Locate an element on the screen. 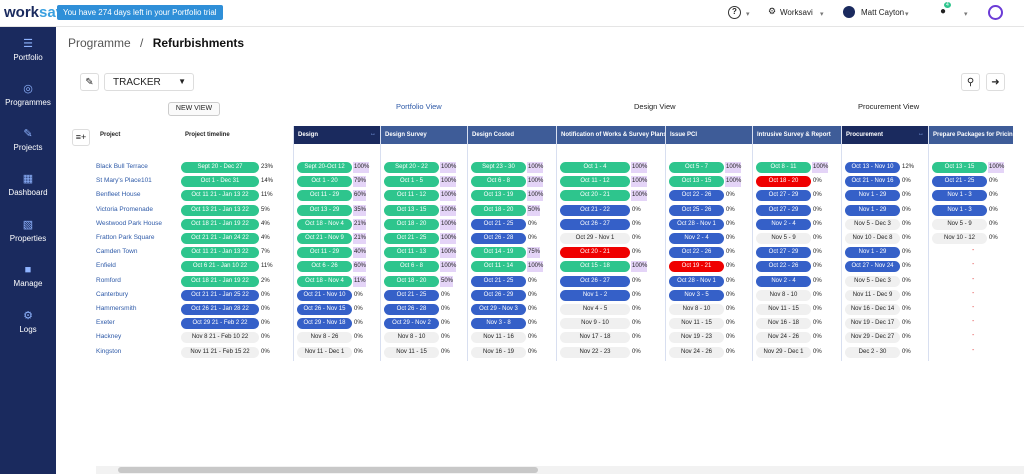 This screenshot has width=1024, height=474. stage-date-pill: Nov 1 - 2 is located at coordinates (595, 295).